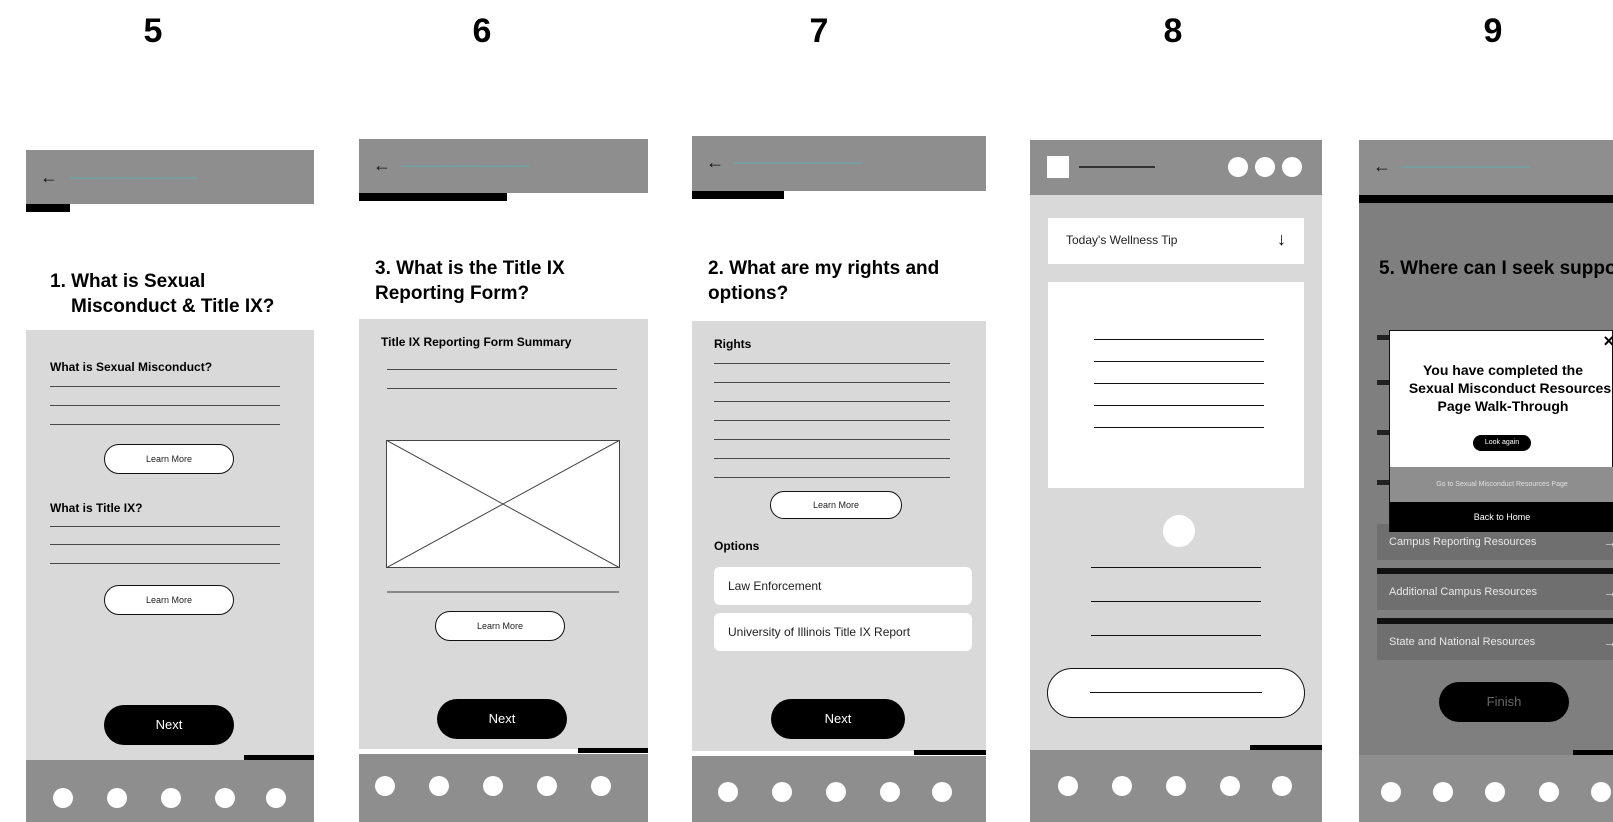 The image size is (1613, 822). I want to click on options-heading: Options, so click(737, 546).